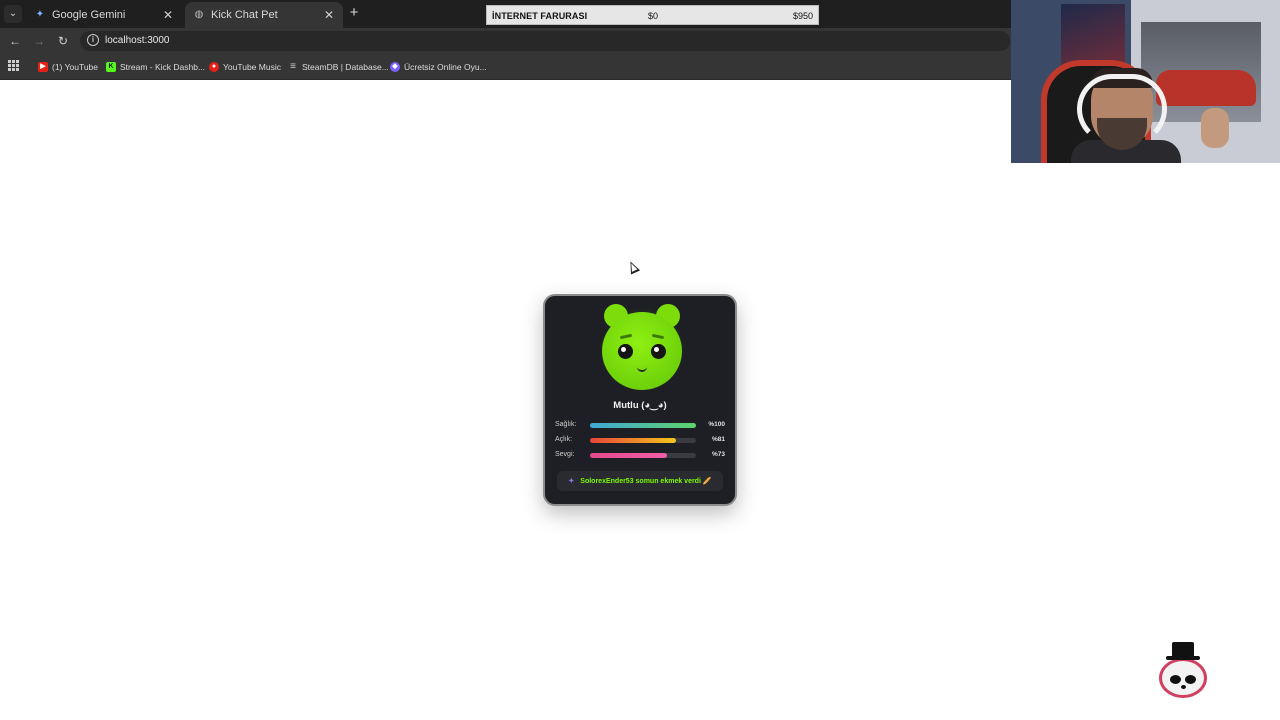 This screenshot has height=720, width=1280. What do you see at coordinates (658, 336) in the screenshot?
I see `pet-brow-right` at bounding box center [658, 336].